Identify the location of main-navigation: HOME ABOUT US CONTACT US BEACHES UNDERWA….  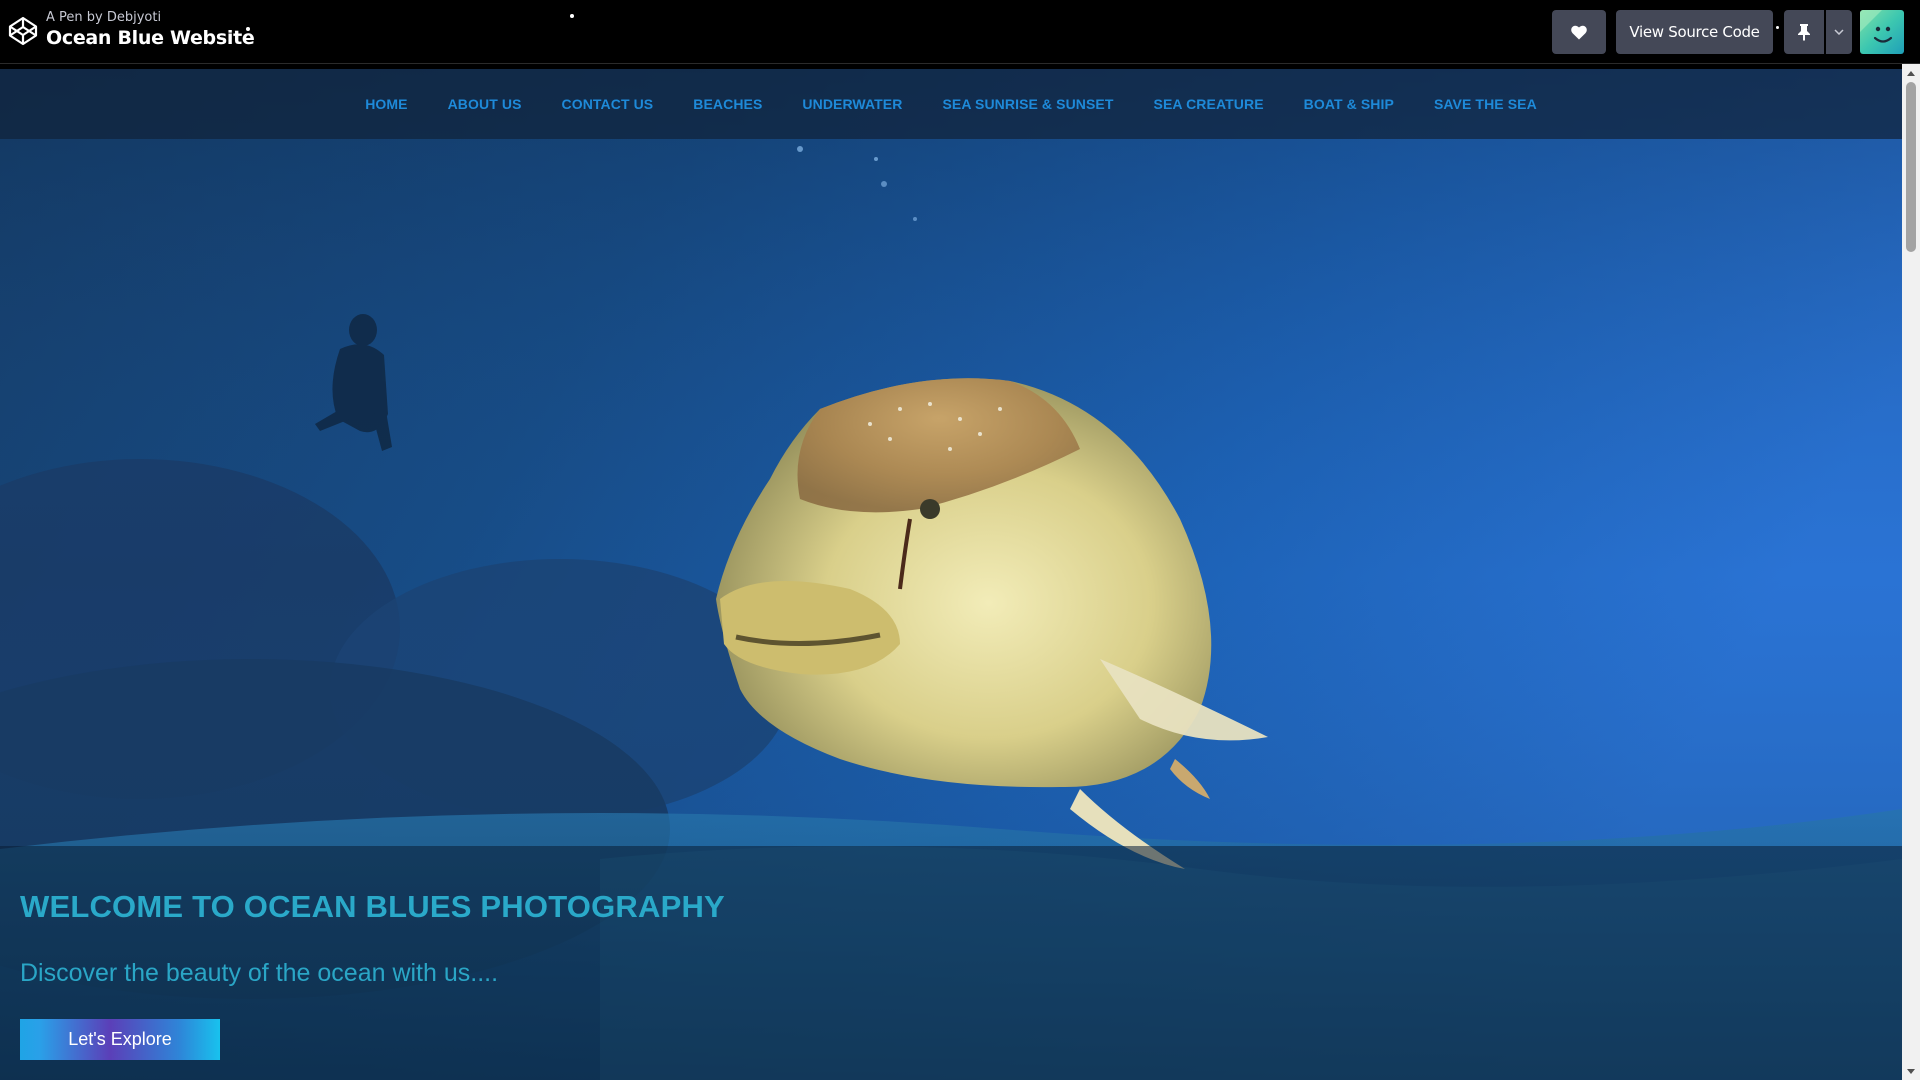
(951, 104).